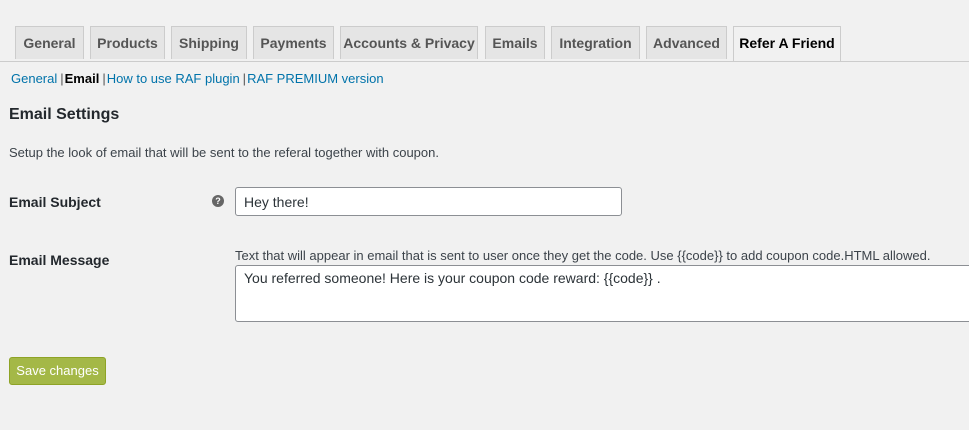 Image resolution: width=969 pixels, height=430 pixels. I want to click on help-icon: ?, so click(218, 201).